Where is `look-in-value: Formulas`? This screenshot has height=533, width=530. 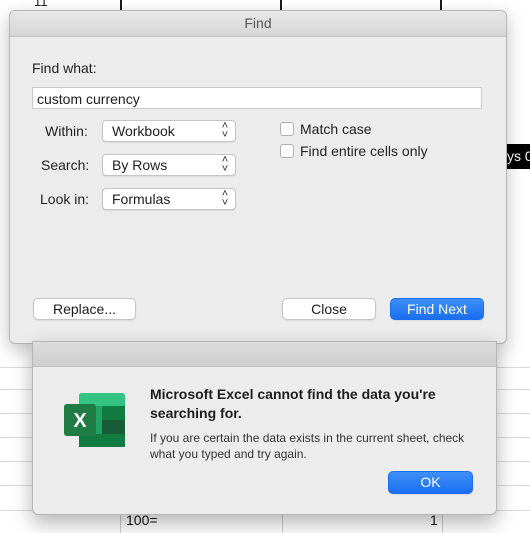
look-in-value: Formulas is located at coordinates (141, 199).